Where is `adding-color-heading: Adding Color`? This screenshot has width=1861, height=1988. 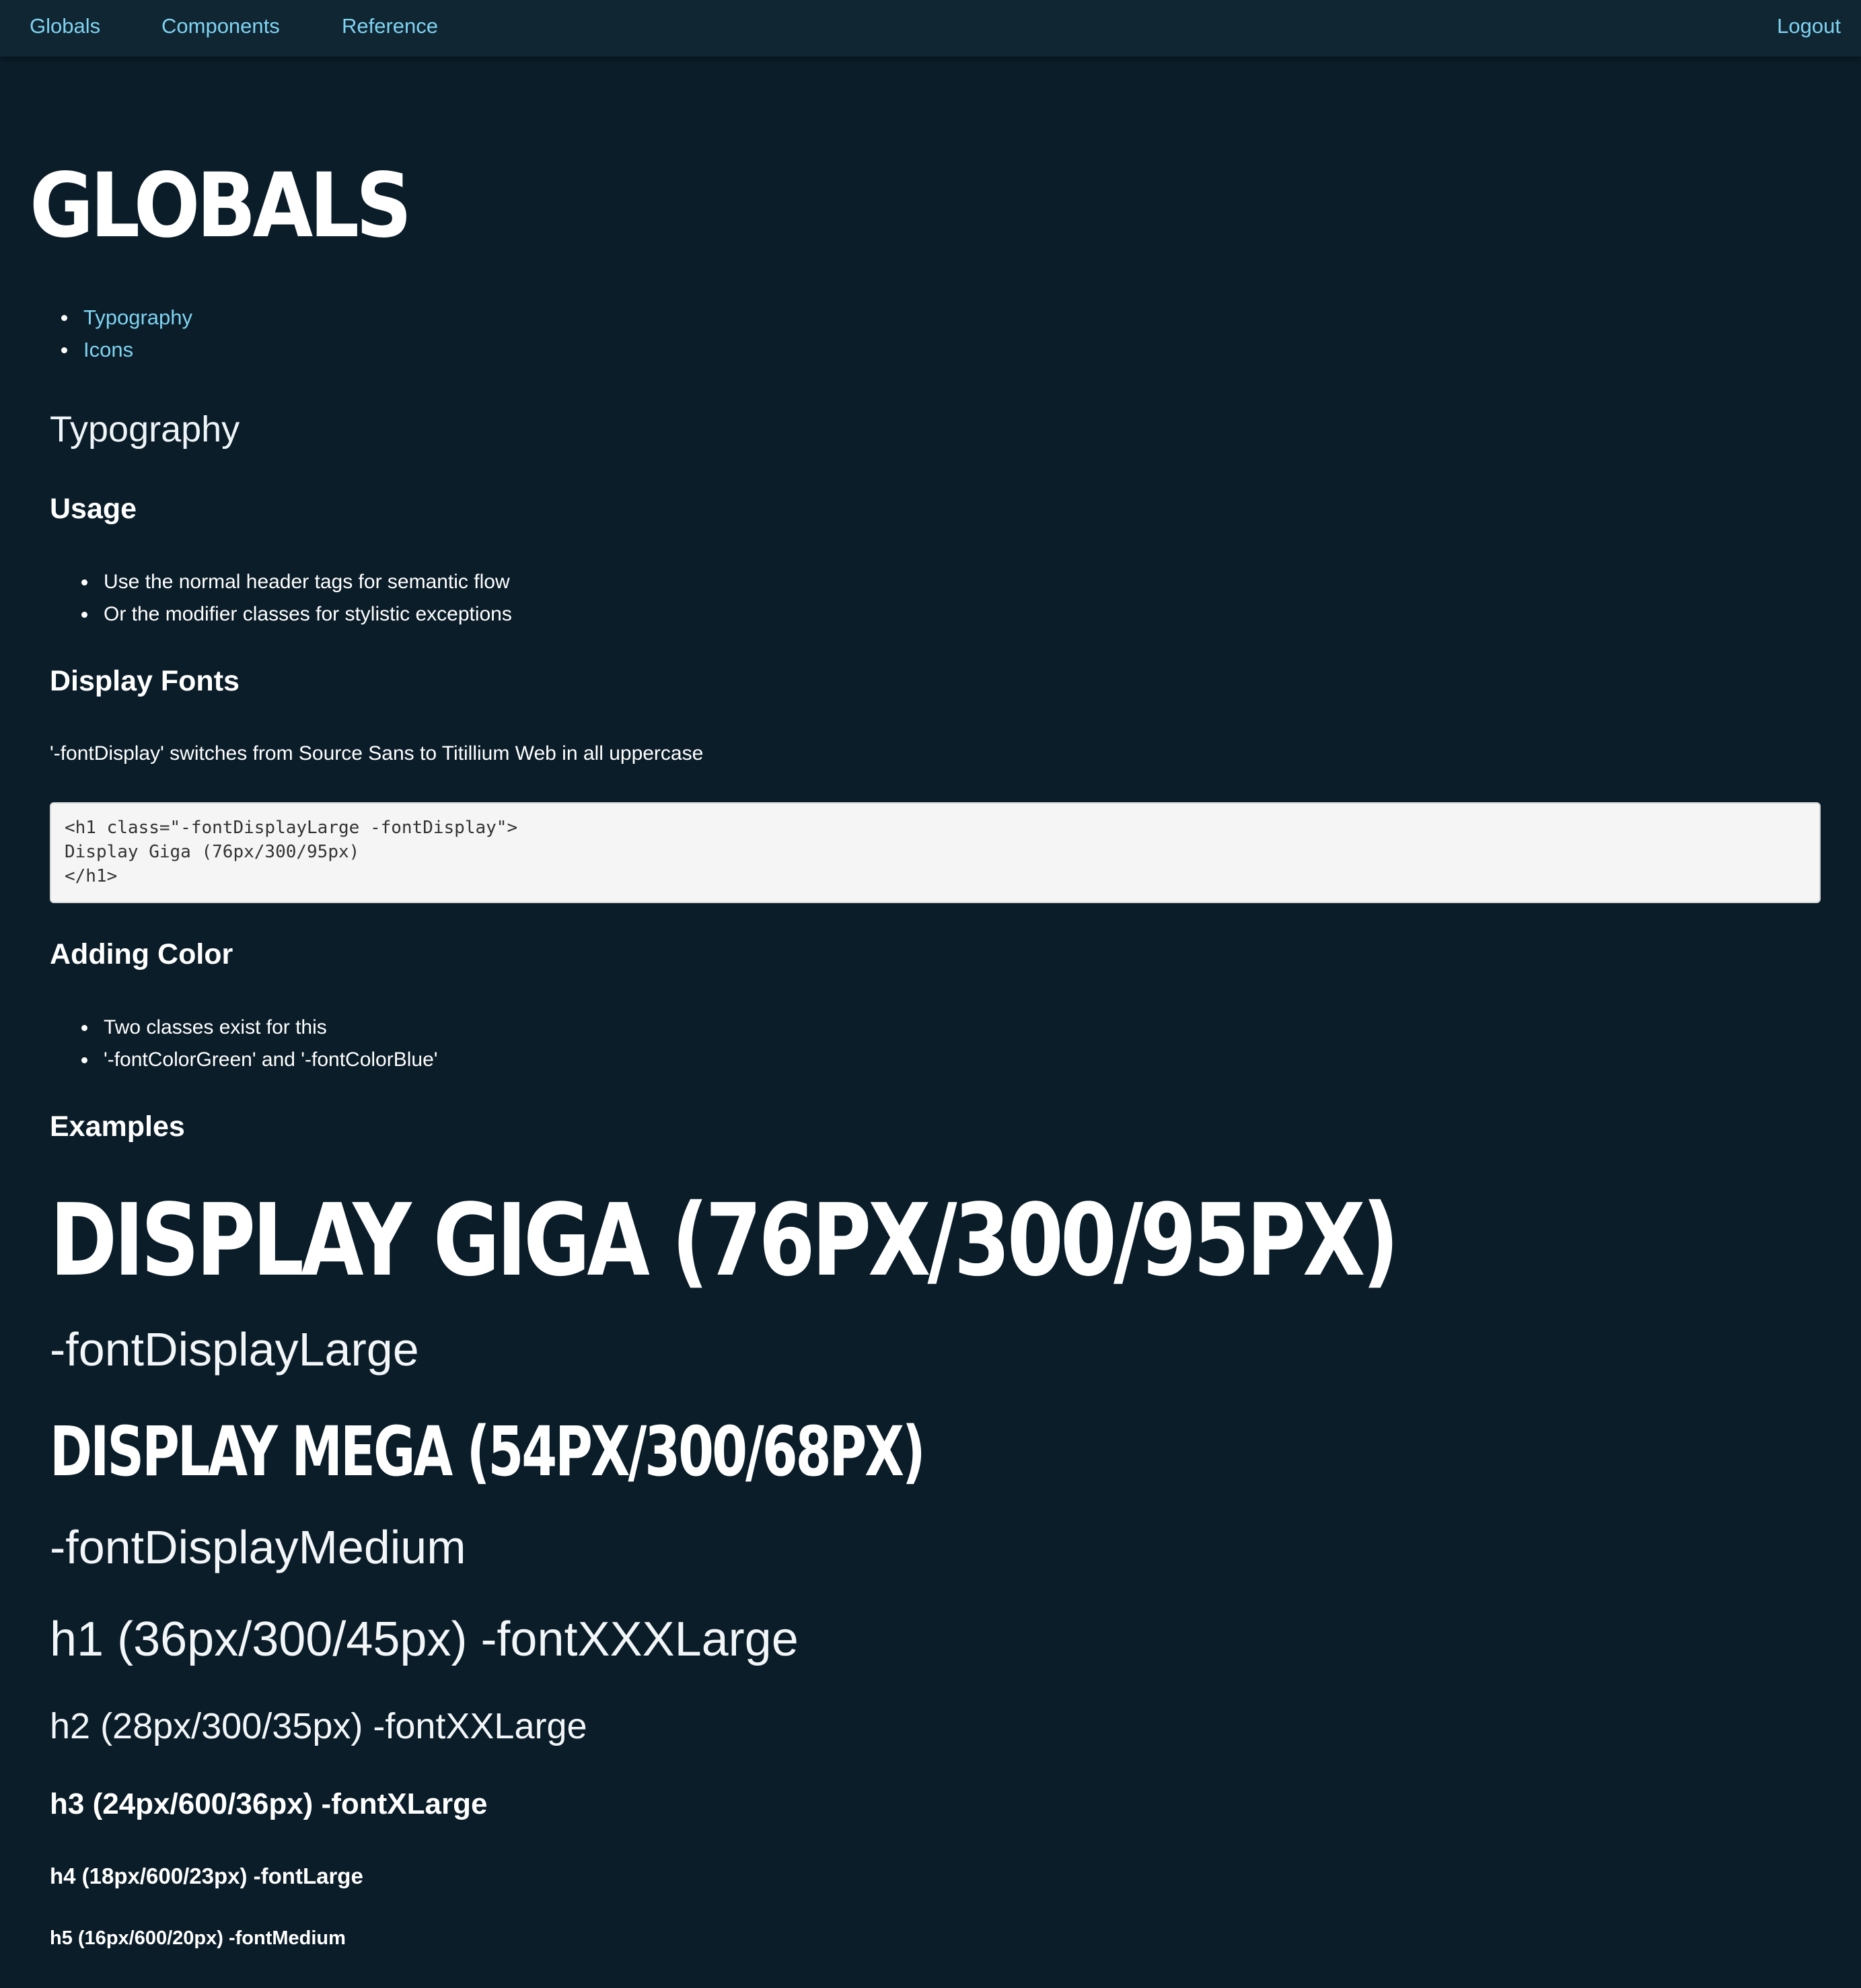
adding-color-heading: Adding Color is located at coordinates (141, 954).